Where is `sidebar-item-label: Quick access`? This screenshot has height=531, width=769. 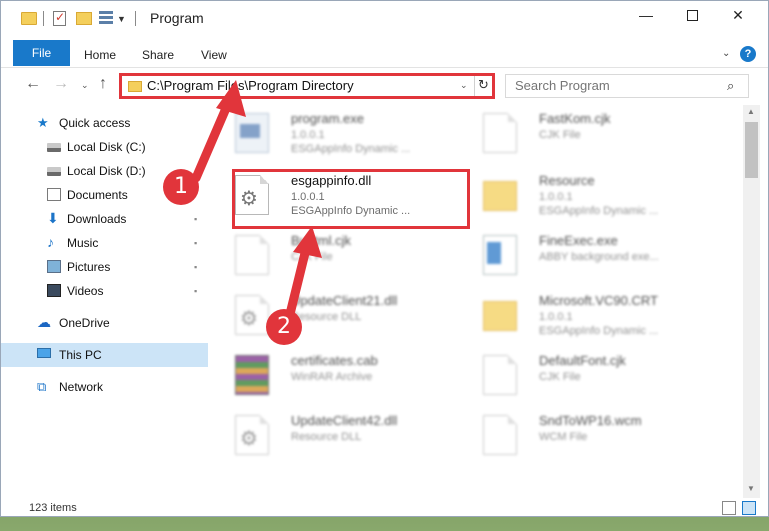
sidebar-item-label: Quick access is located at coordinates (95, 123).